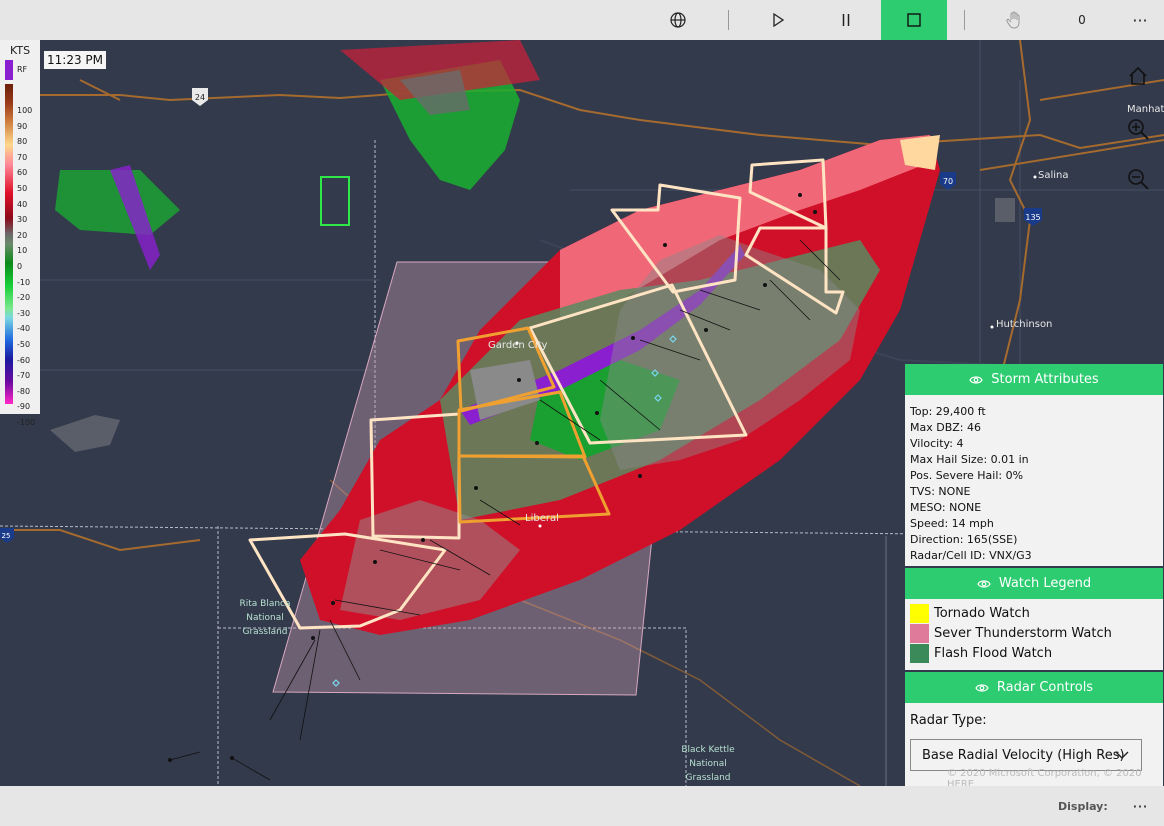 Image resolution: width=1164 pixels, height=826 pixels. Describe the element at coordinates (948, 181) in the screenshot. I see `hwy-70-label: 70` at that location.